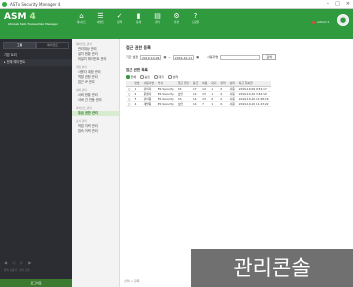 The width and height of the screenshot is (353, 287). Describe the element at coordinates (81, 67) in the screenshot. I see `menu-group-title: 계정 관리` at that location.